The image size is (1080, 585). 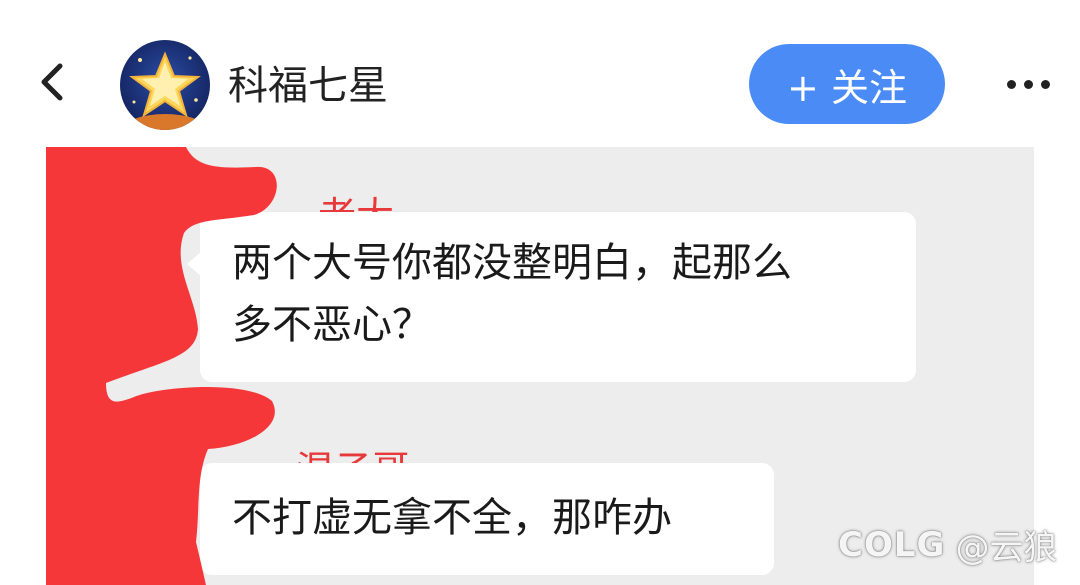 I want to click on watermark: COLG @云狼, so click(x=947, y=544).